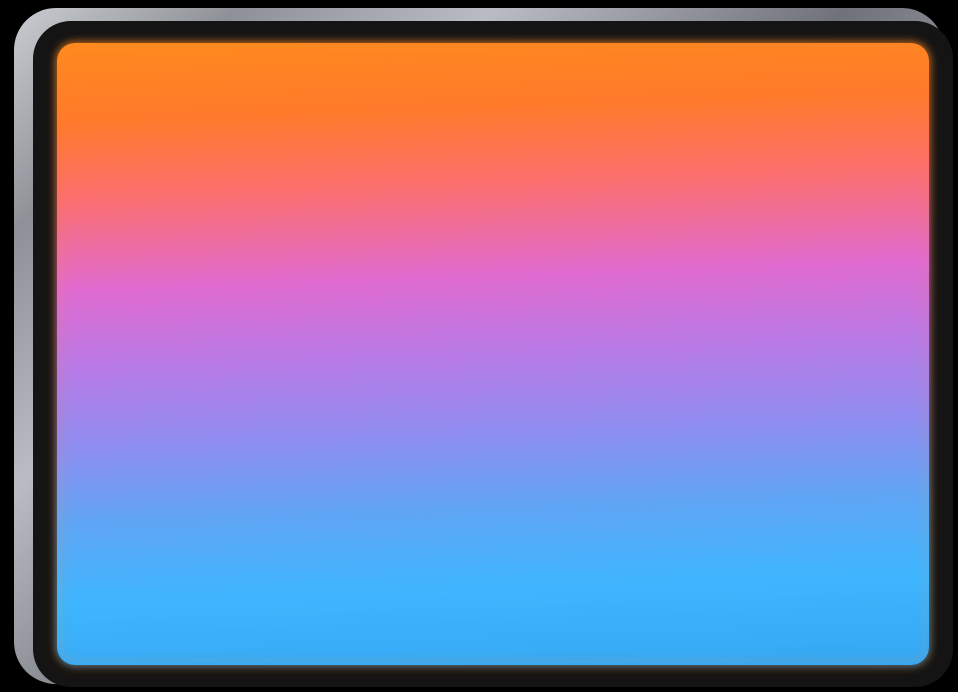  I want to click on message-bubble: I'm running late to the office… 😅, so click(363, 379).